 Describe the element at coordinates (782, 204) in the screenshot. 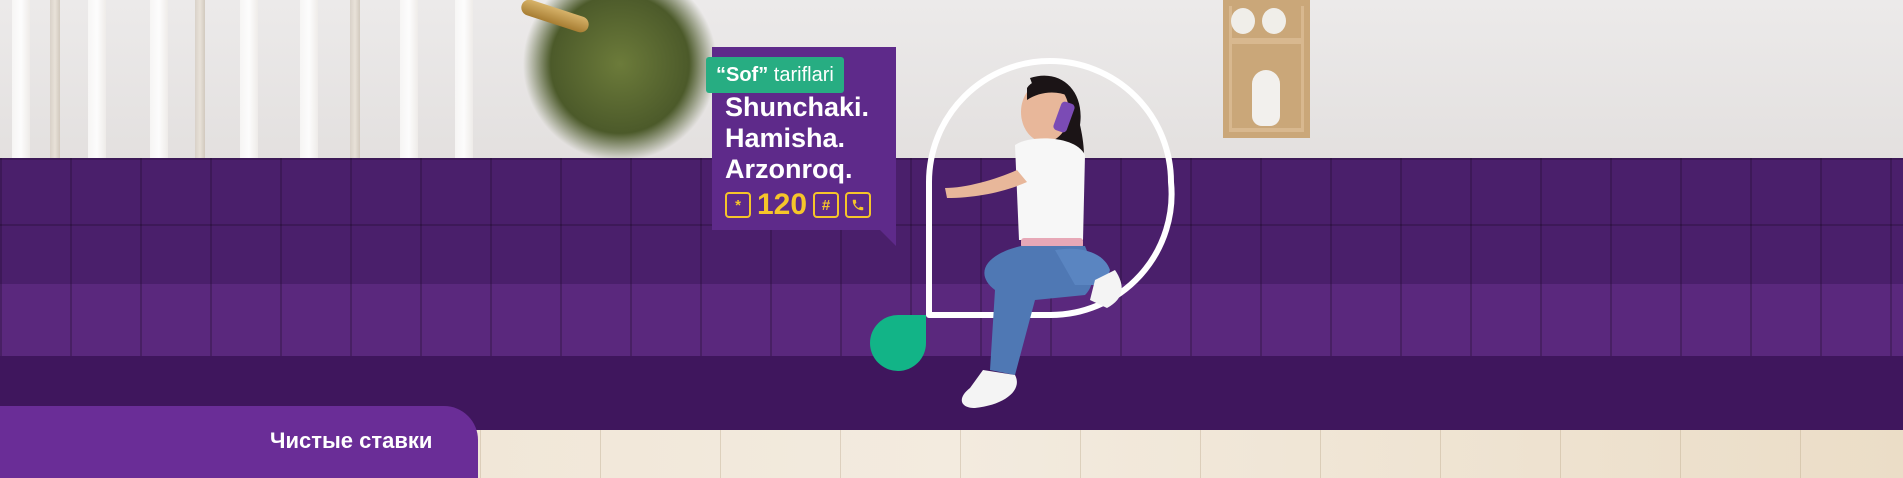

I see `ussd-number: 120` at that location.